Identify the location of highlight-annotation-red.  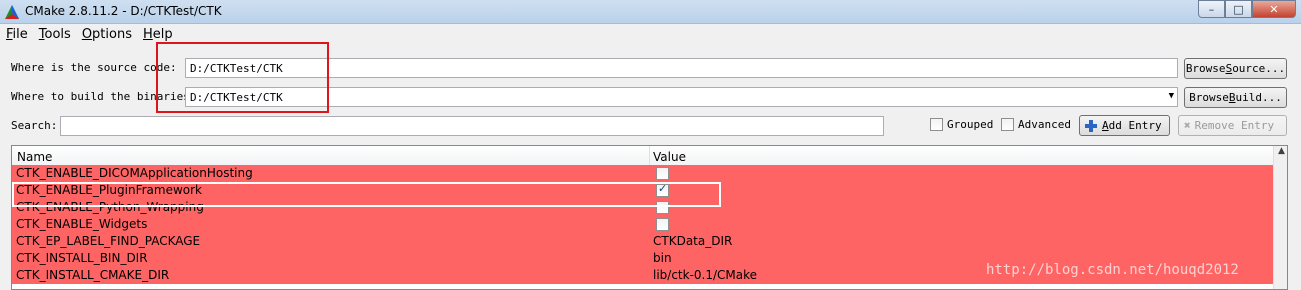
(242, 77).